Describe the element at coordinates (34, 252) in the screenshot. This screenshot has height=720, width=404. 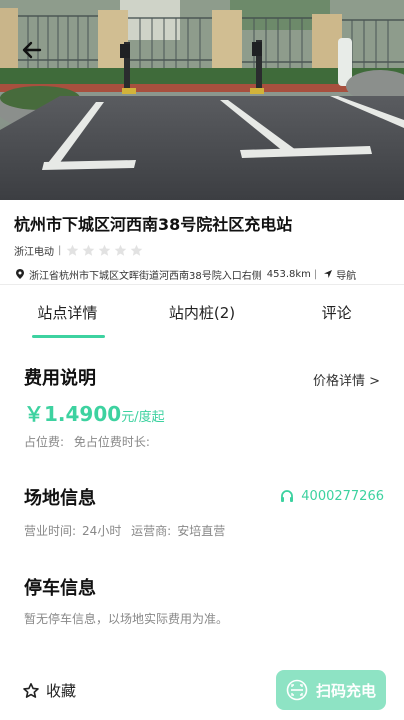
I see `operator-name: 浙江电动` at that location.